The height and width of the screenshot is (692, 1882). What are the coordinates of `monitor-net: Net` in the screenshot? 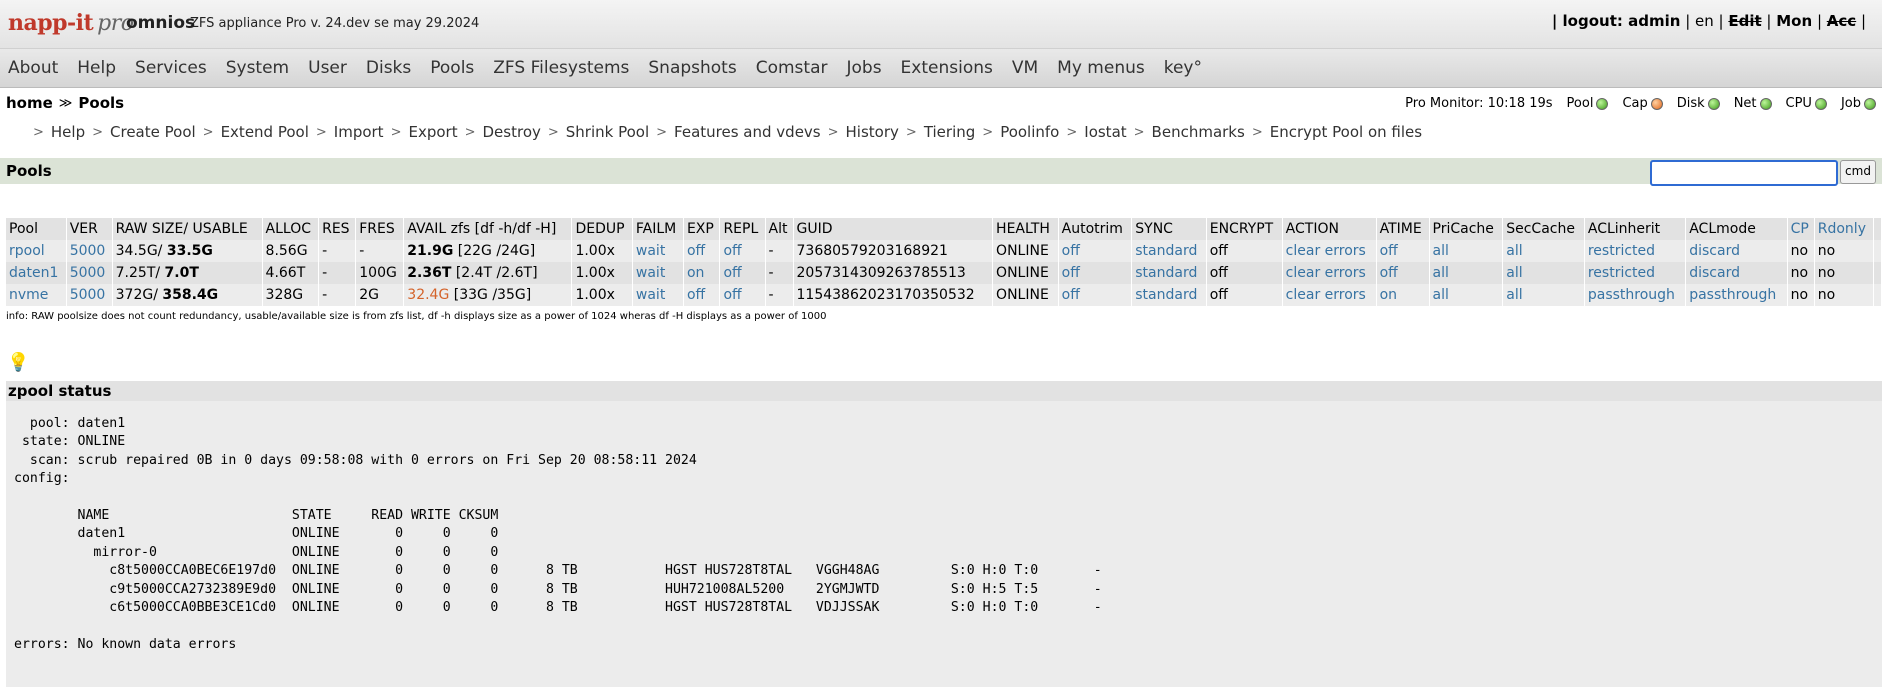 It's located at (1753, 103).